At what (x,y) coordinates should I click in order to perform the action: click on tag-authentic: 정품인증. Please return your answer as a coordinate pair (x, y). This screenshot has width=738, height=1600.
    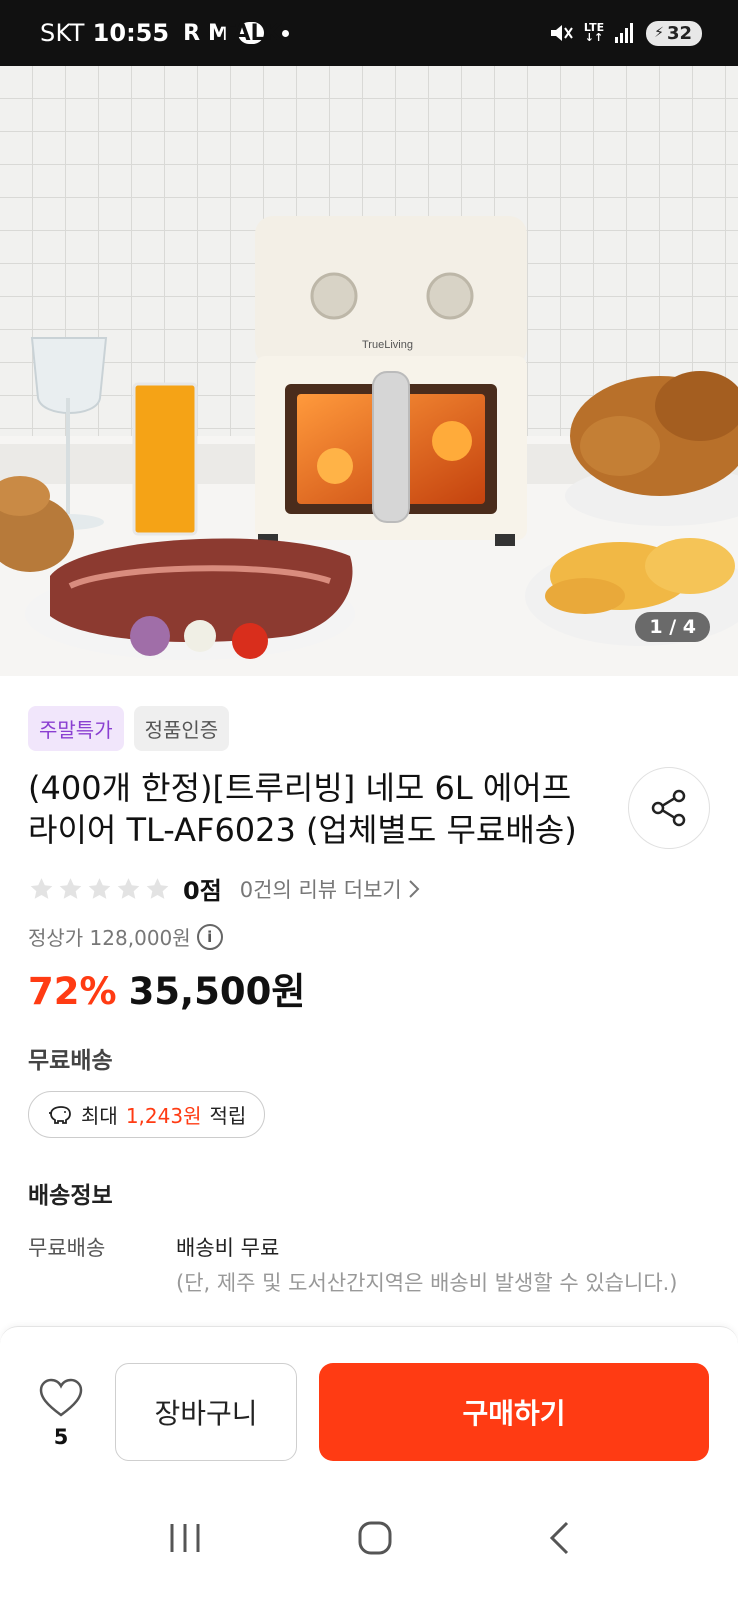
    Looking at the image, I should click on (181, 728).